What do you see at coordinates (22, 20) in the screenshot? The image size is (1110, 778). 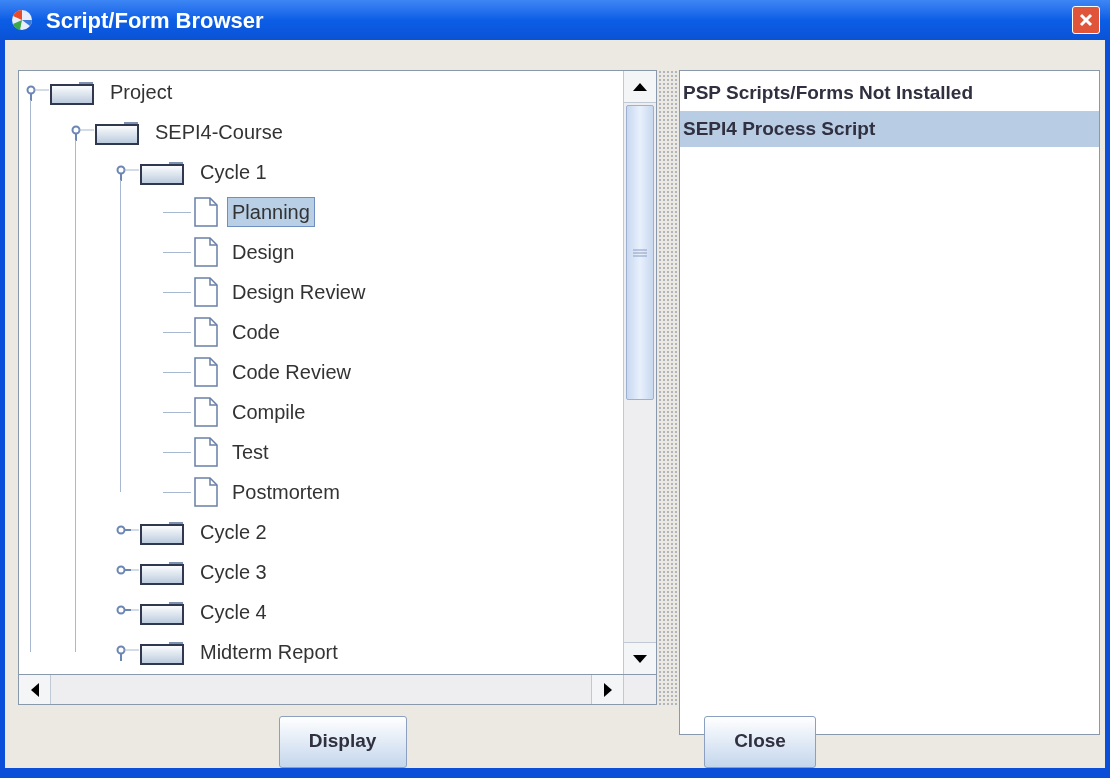 I see `app-icon` at bounding box center [22, 20].